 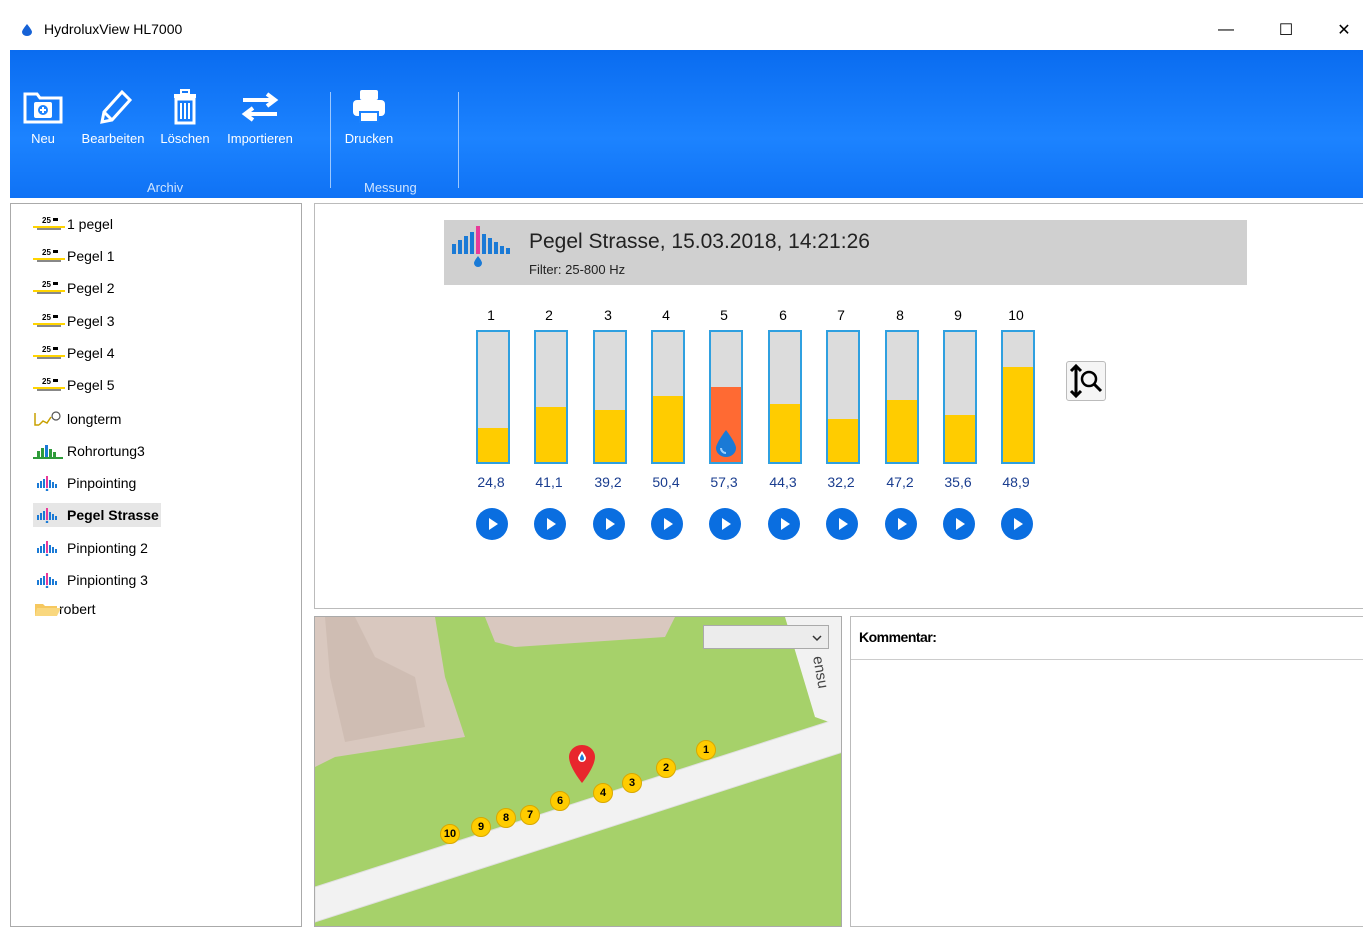 I want to click on group-label-archiv: Archiv, so click(x=165, y=187).